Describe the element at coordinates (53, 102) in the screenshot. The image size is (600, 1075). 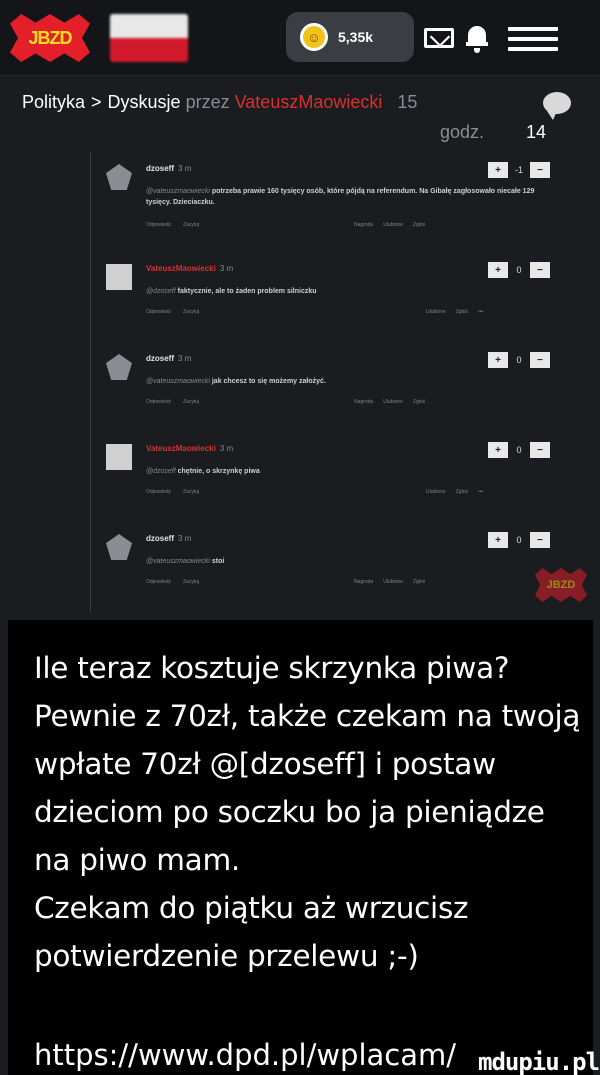
I see `breadcrumb-section: Polityka` at that location.